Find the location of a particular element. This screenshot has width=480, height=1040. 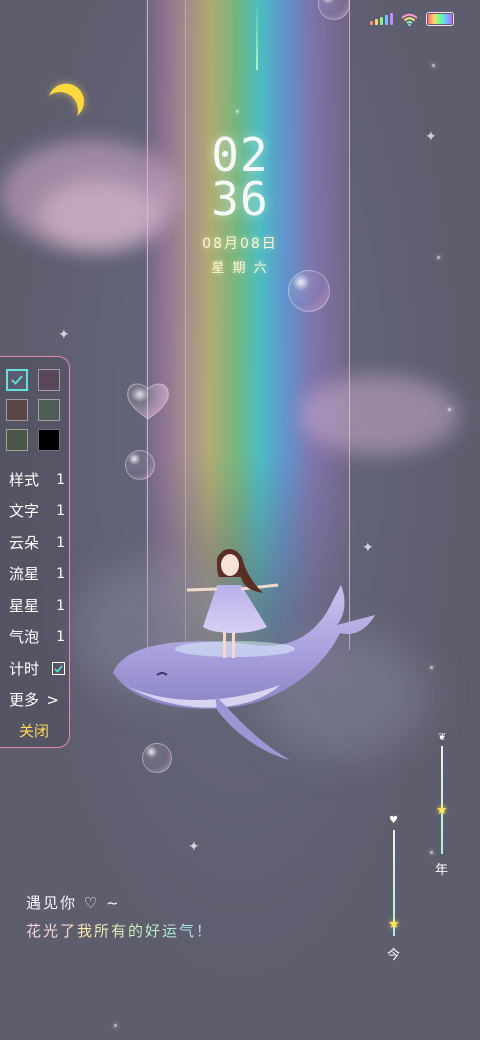

status-bar is located at coordinates (412, 19).